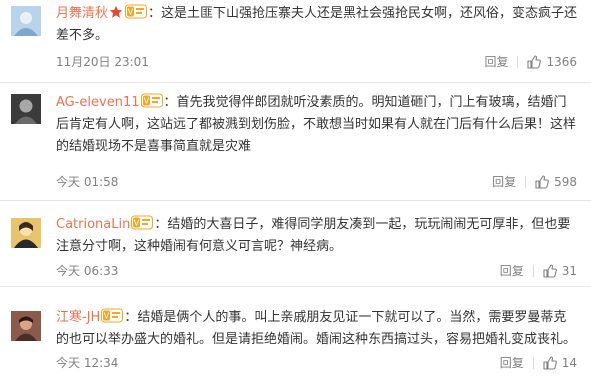 This screenshot has height=380, width=591. What do you see at coordinates (560, 363) in the screenshot?
I see `like-button: 14` at bounding box center [560, 363].